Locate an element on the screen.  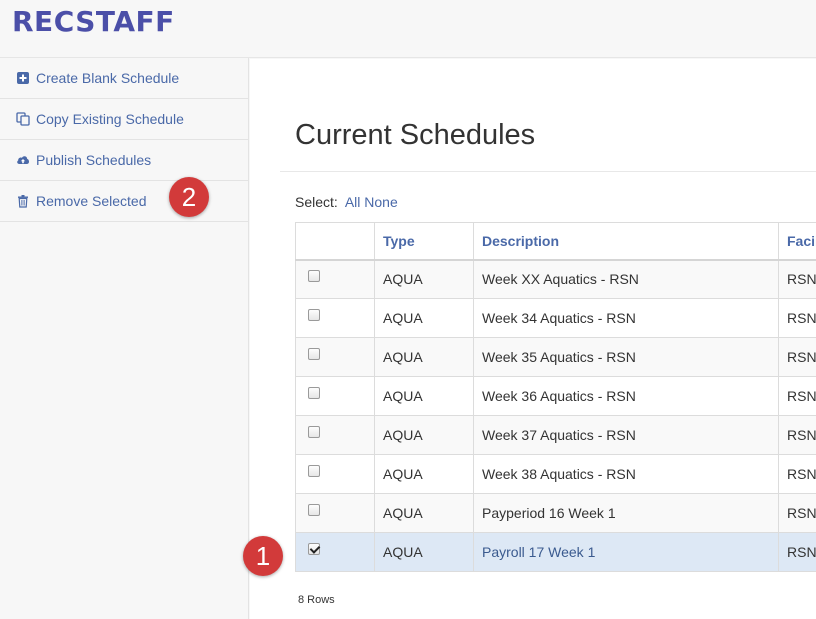
trash-icon is located at coordinates (23, 201).